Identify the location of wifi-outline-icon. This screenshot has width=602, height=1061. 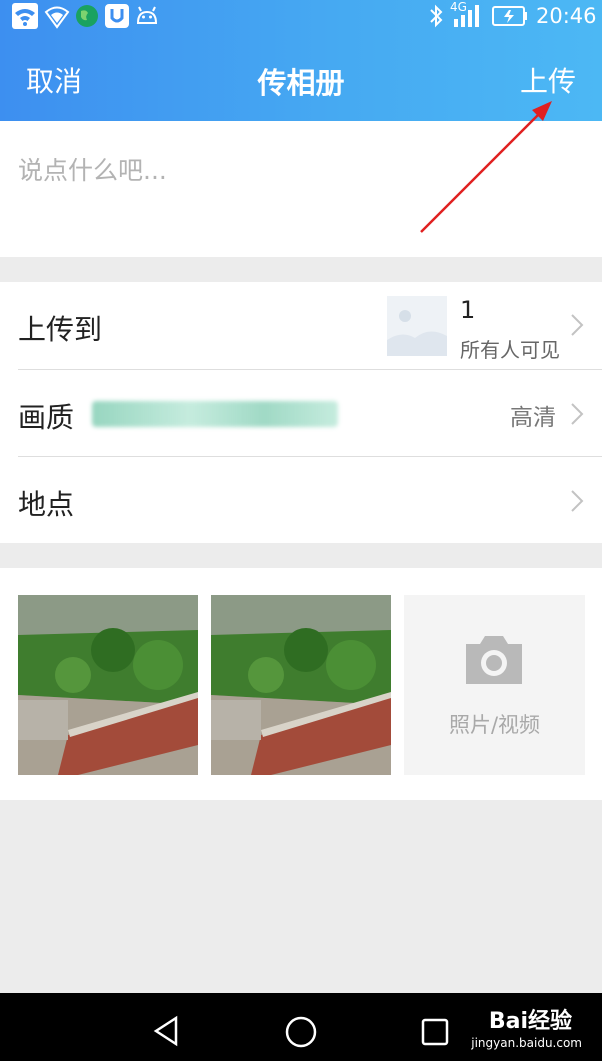
(57, 17).